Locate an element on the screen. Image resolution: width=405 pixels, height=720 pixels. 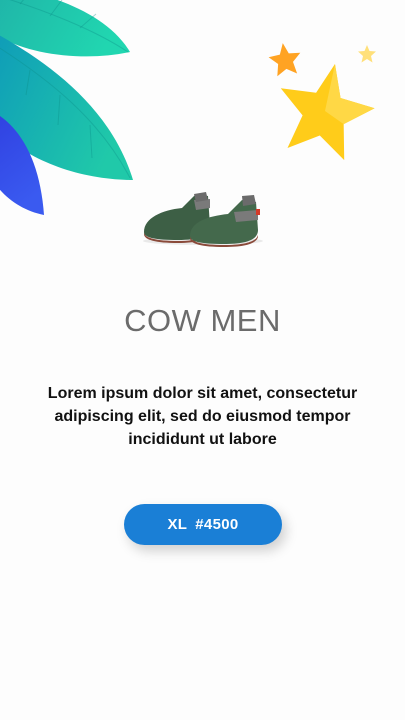
baby-shoes-image is located at coordinates (203, 219).